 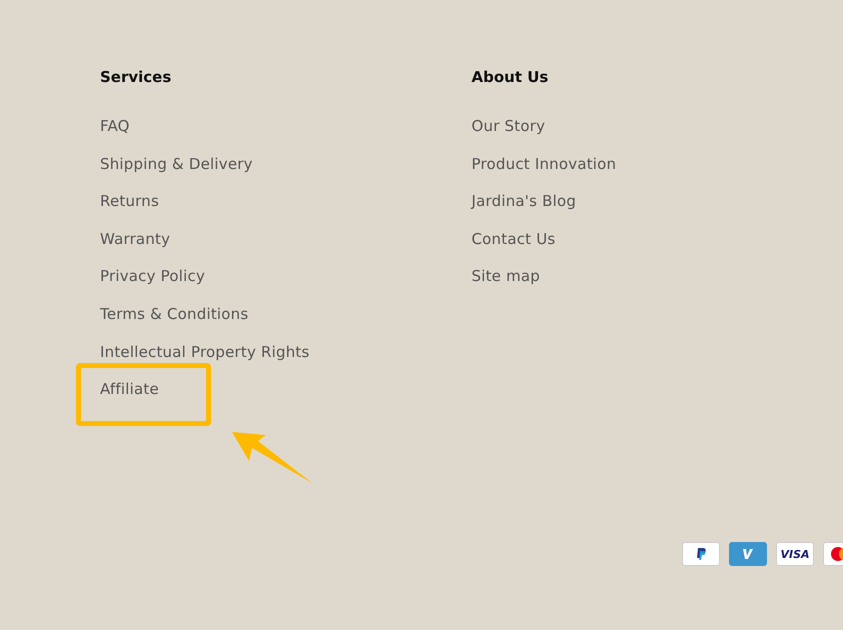 What do you see at coordinates (511, 77) in the screenshot?
I see `column-heading: About Us` at bounding box center [511, 77].